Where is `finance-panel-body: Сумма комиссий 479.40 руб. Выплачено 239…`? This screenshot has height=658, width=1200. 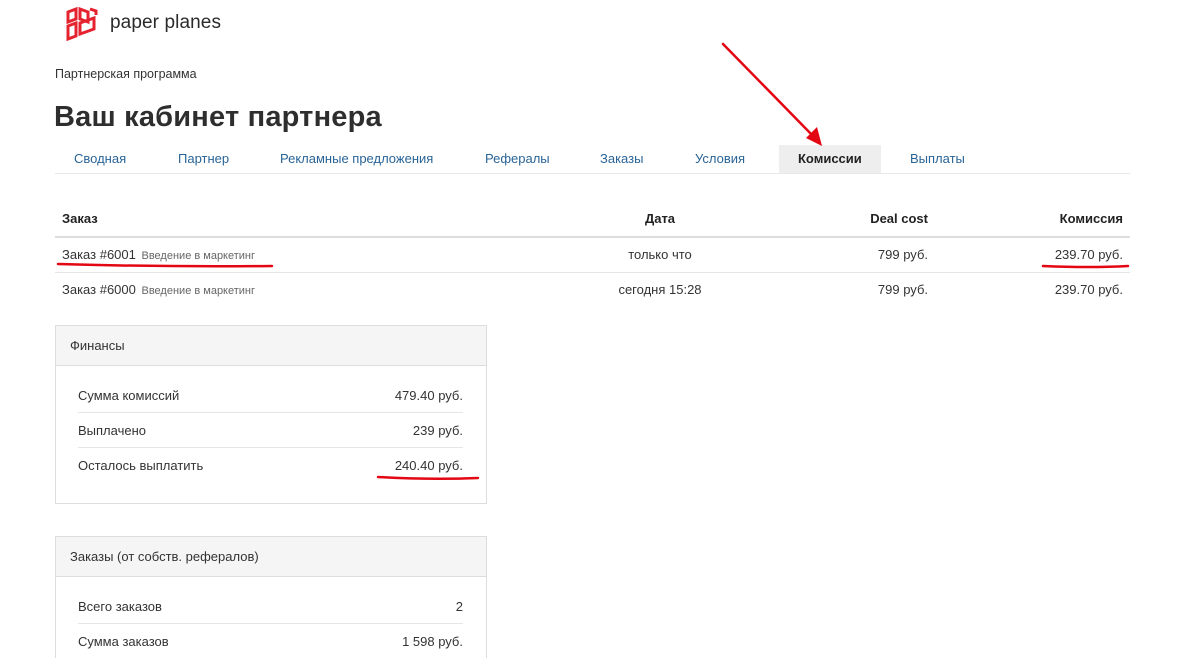
finance-panel-body: Сумма комиссий 479.40 руб. Выплачено 239… is located at coordinates (271, 434).